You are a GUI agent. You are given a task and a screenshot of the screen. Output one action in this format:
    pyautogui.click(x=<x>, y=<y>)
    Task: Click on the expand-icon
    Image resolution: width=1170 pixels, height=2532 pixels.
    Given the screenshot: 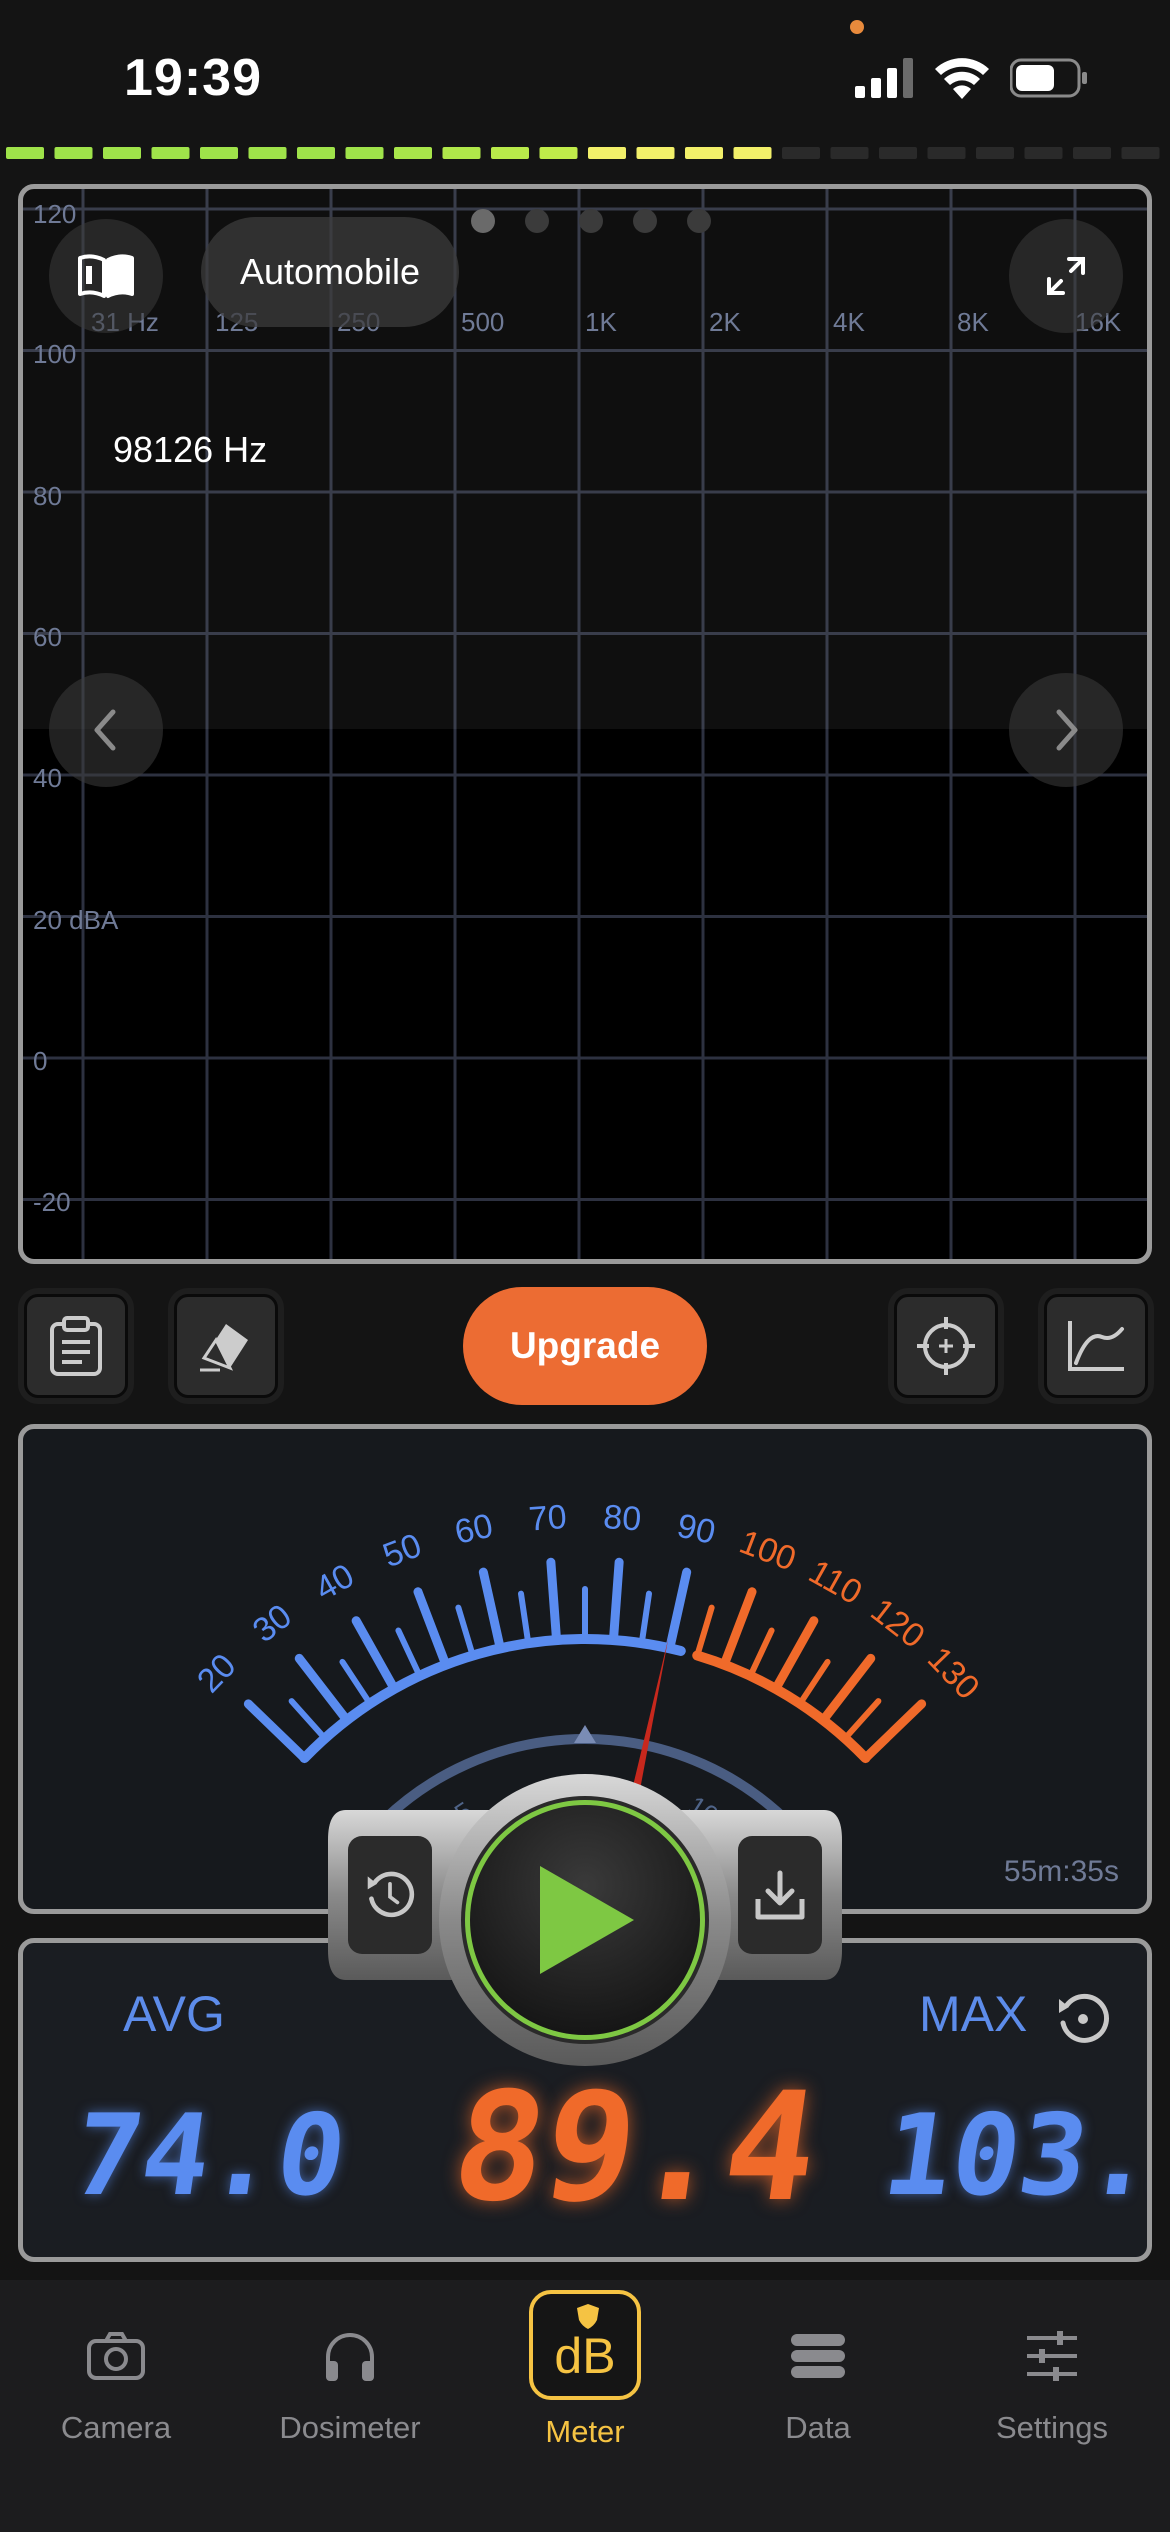 What is the action you would take?
    pyautogui.click(x=1066, y=276)
    